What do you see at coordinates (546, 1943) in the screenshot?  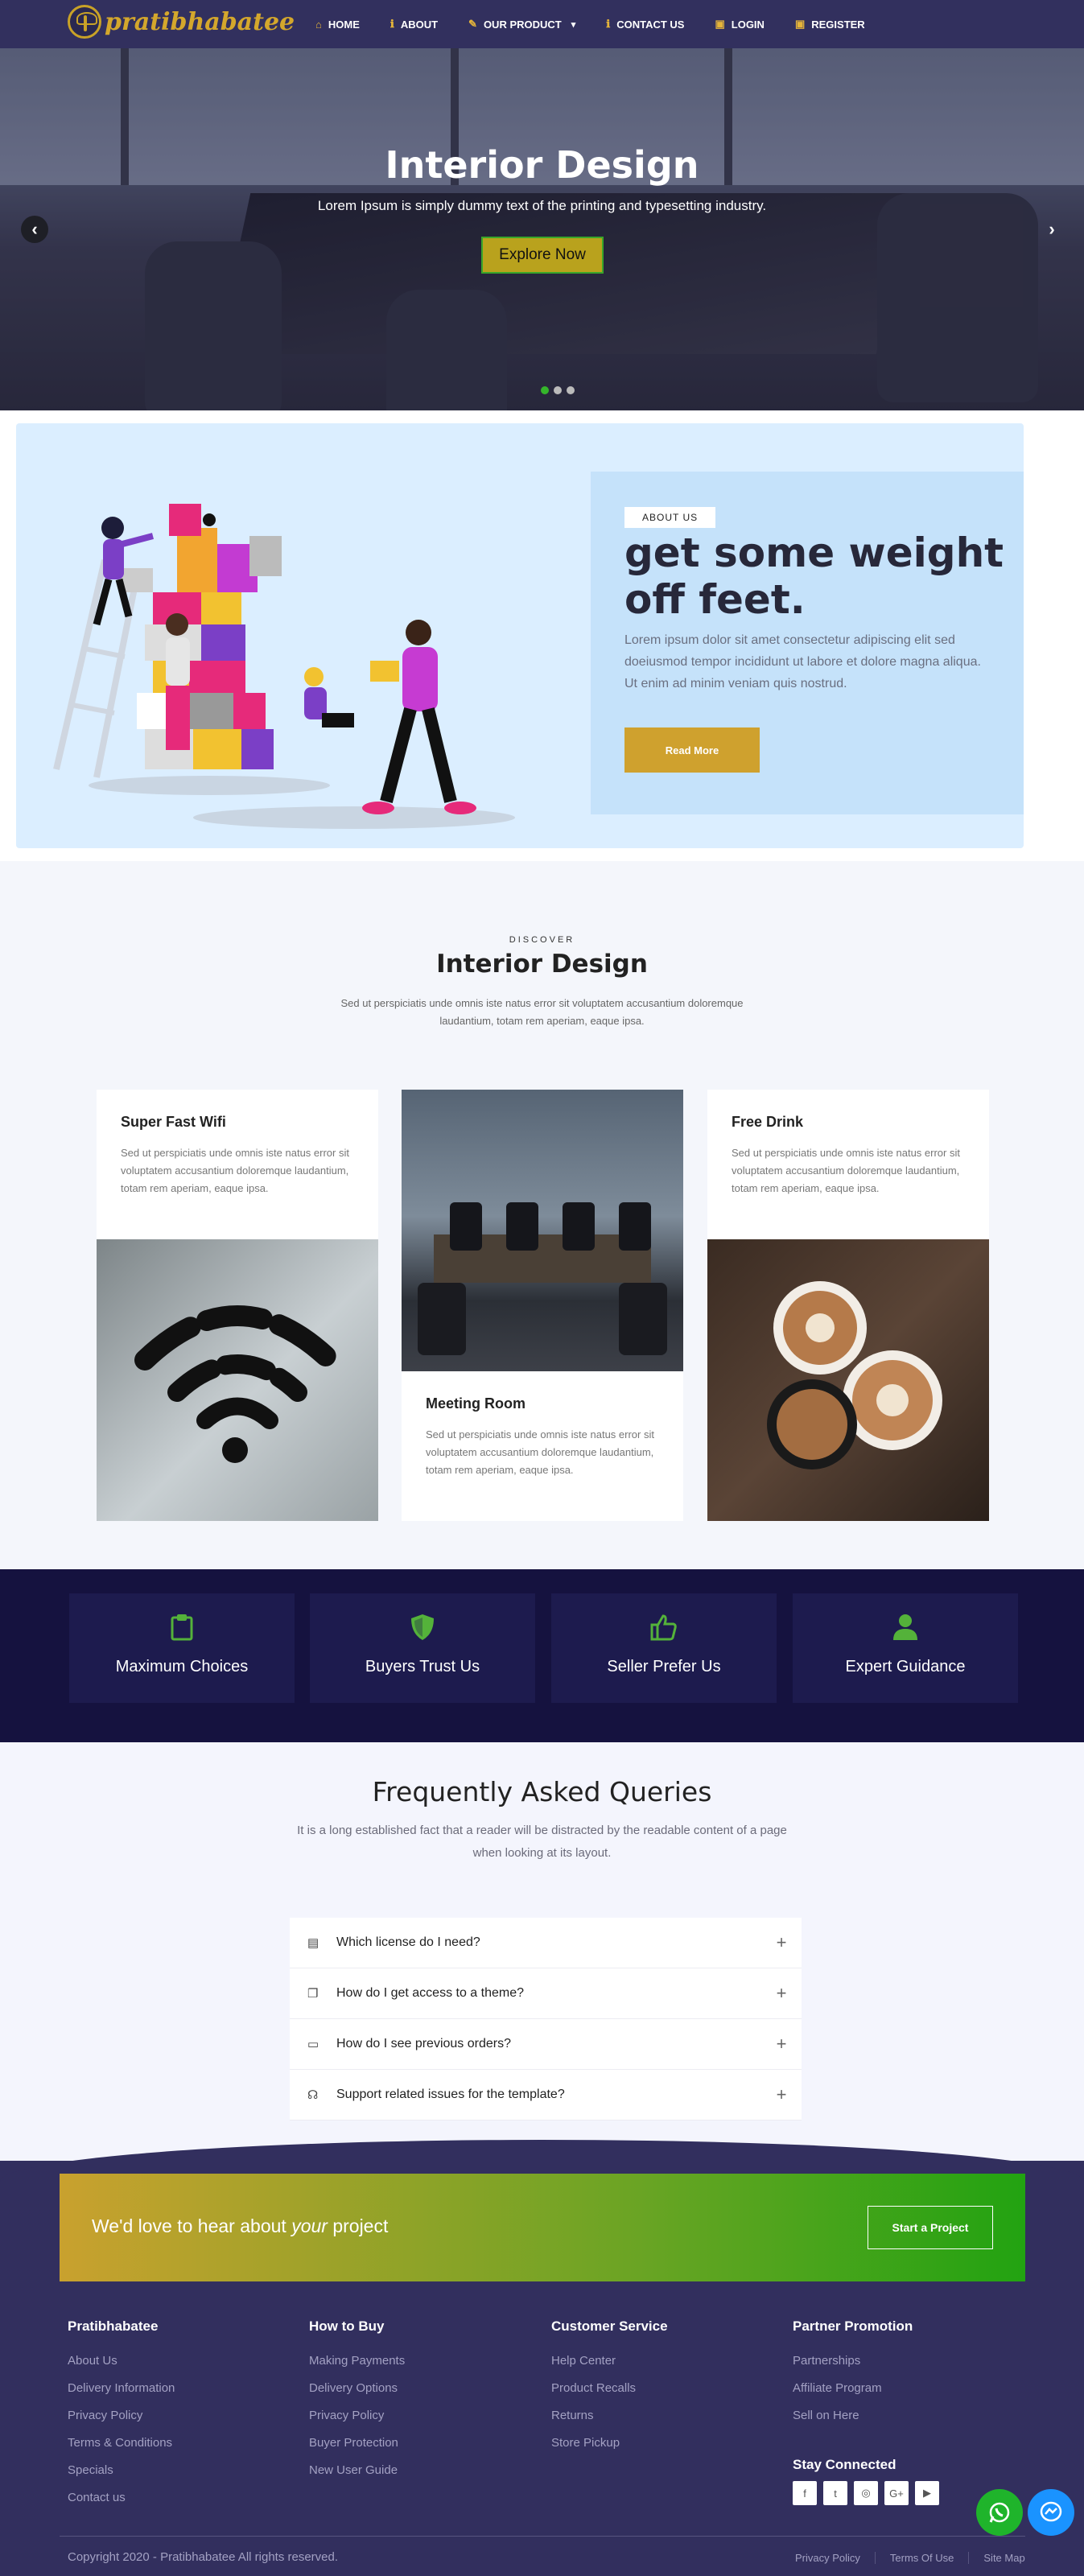 I see `faq-item: ▤ Which license do I need? +` at bounding box center [546, 1943].